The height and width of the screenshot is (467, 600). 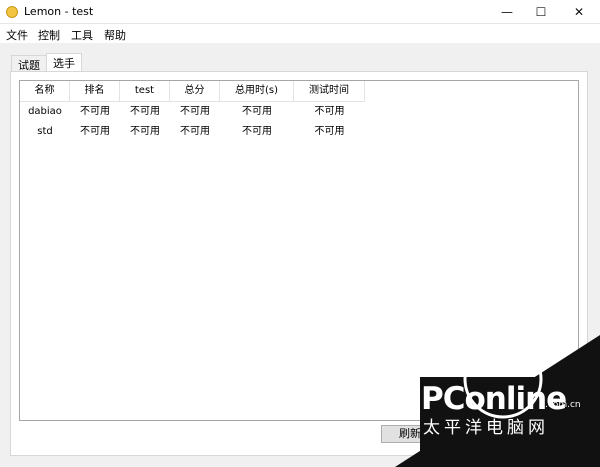 I want to click on table-row: std 不可用 不可用 不可用 不可用 不可用, so click(x=192, y=132).